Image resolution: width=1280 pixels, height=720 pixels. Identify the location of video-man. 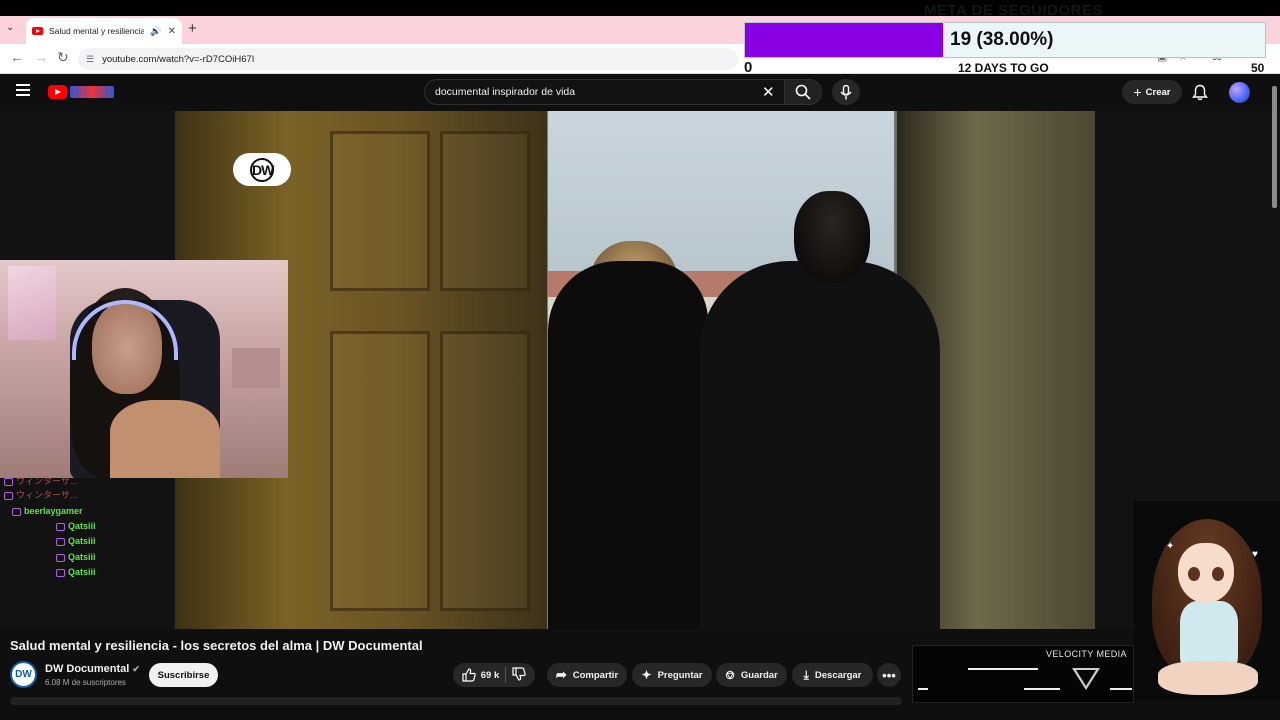
(820, 445).